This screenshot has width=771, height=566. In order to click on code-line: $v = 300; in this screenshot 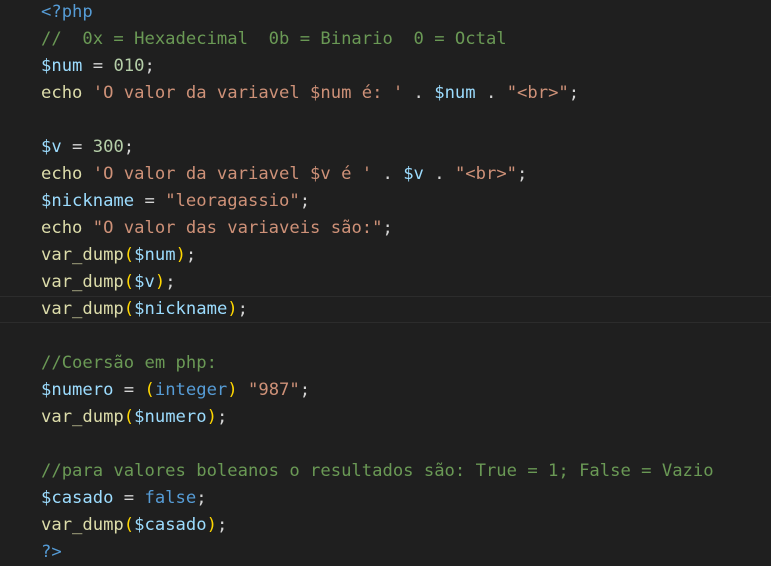, I will do `click(385, 147)`.